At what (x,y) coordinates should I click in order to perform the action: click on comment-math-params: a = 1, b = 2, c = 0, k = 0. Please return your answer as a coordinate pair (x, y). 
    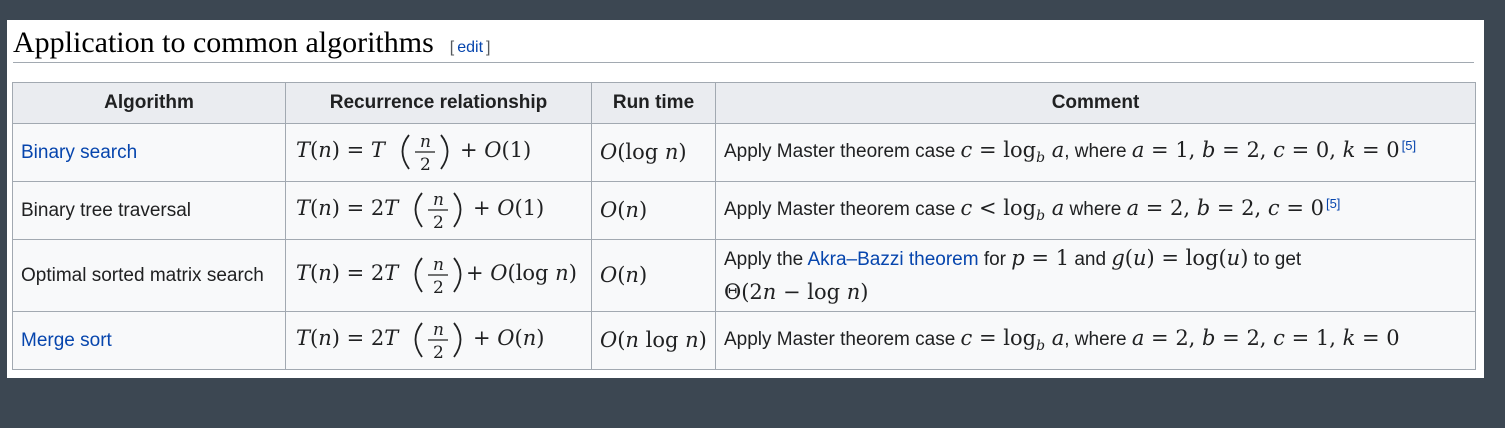
    Looking at the image, I should click on (1265, 150).